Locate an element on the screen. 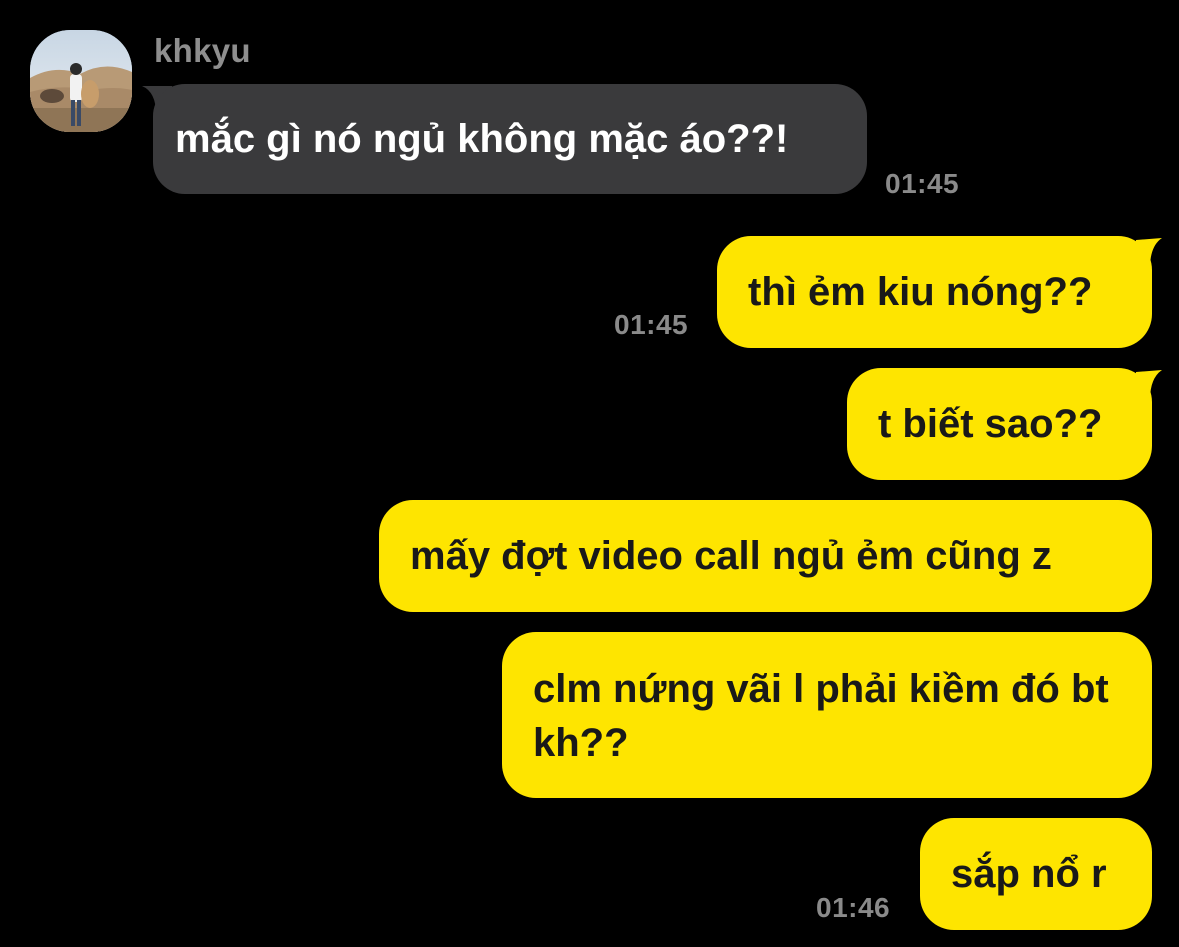 Image resolution: width=1179 pixels, height=947 pixels. message-text: t biết sao?? is located at coordinates (990, 424).